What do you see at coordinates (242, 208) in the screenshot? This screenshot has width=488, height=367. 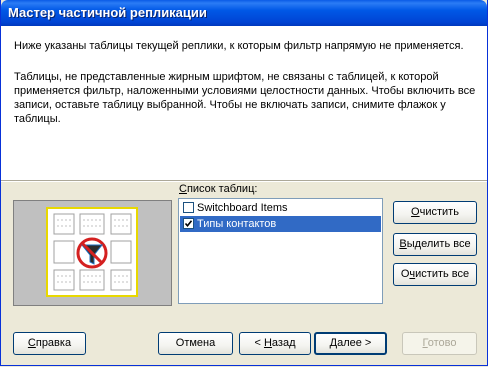 I see `table-name: Switchboard Items` at bounding box center [242, 208].